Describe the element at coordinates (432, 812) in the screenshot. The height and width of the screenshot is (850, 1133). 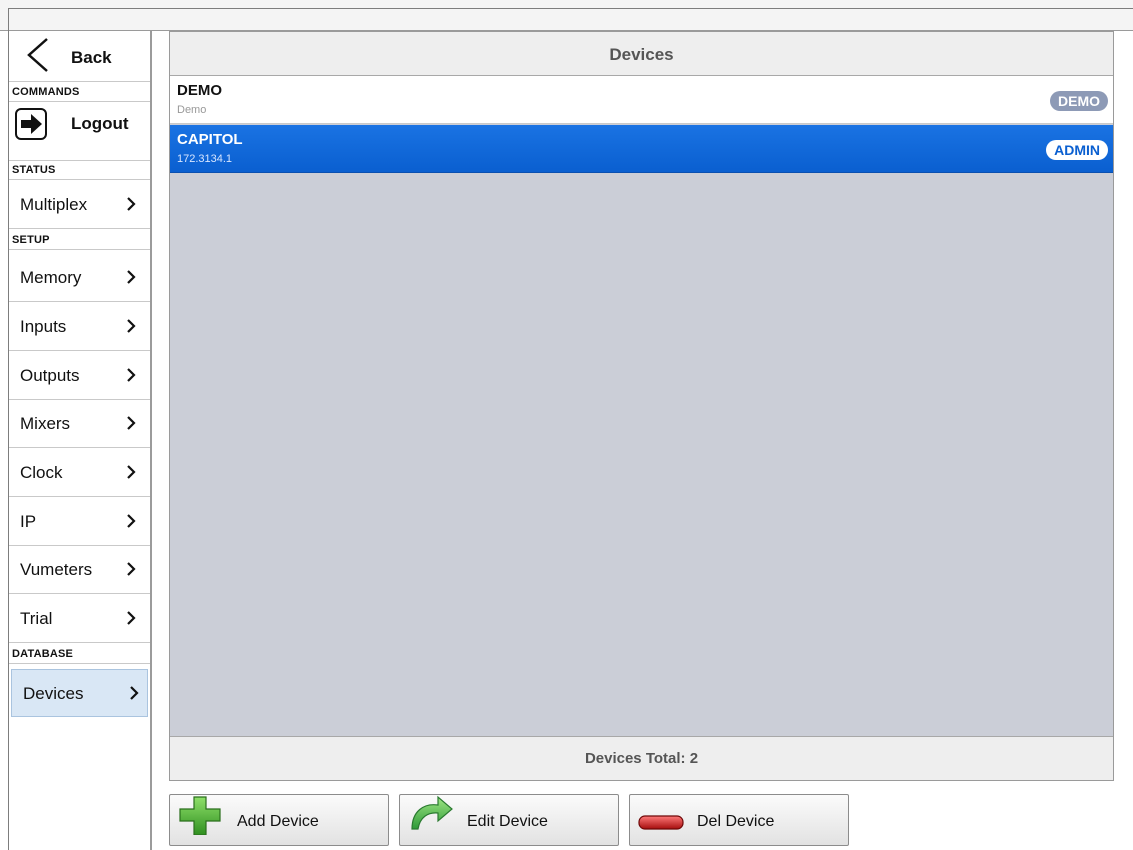
I see `green-redo-arrow-icon` at that location.